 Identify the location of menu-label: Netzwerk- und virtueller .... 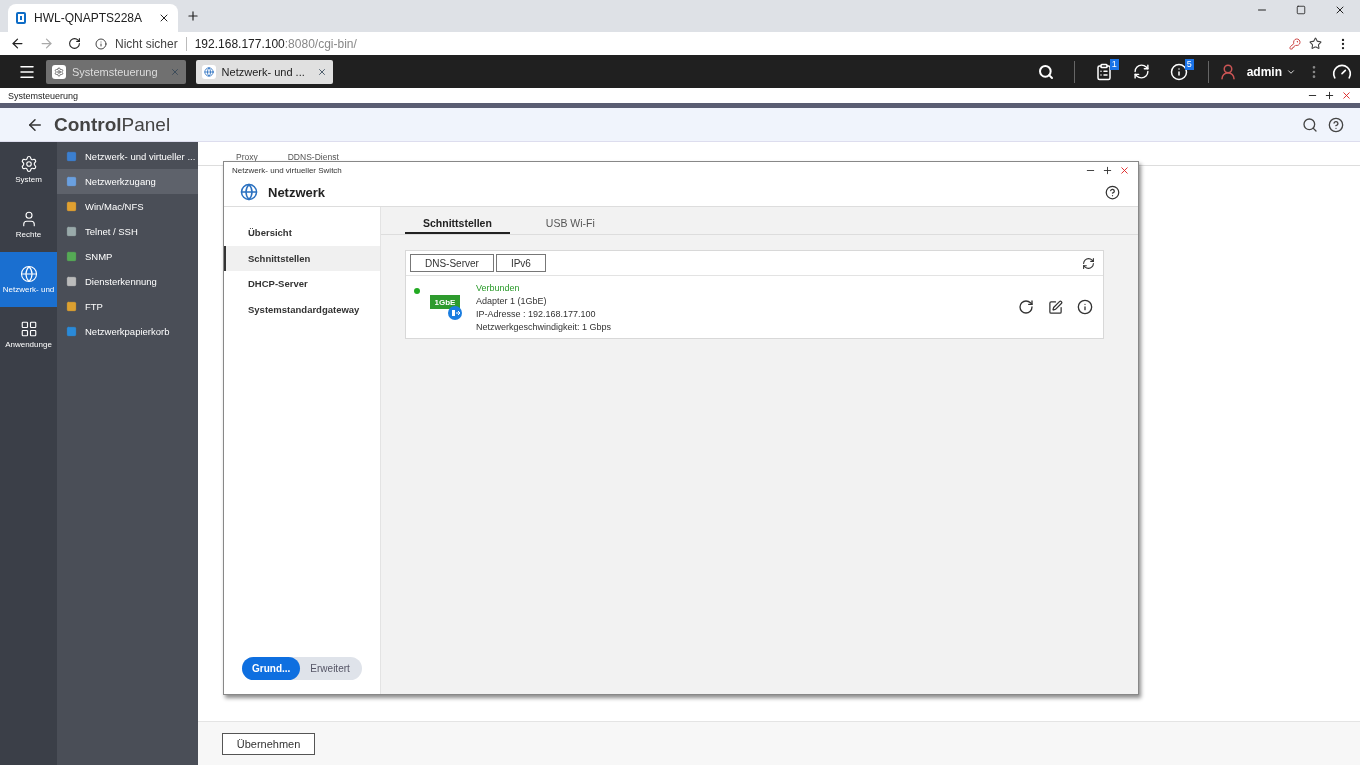
(140, 156).